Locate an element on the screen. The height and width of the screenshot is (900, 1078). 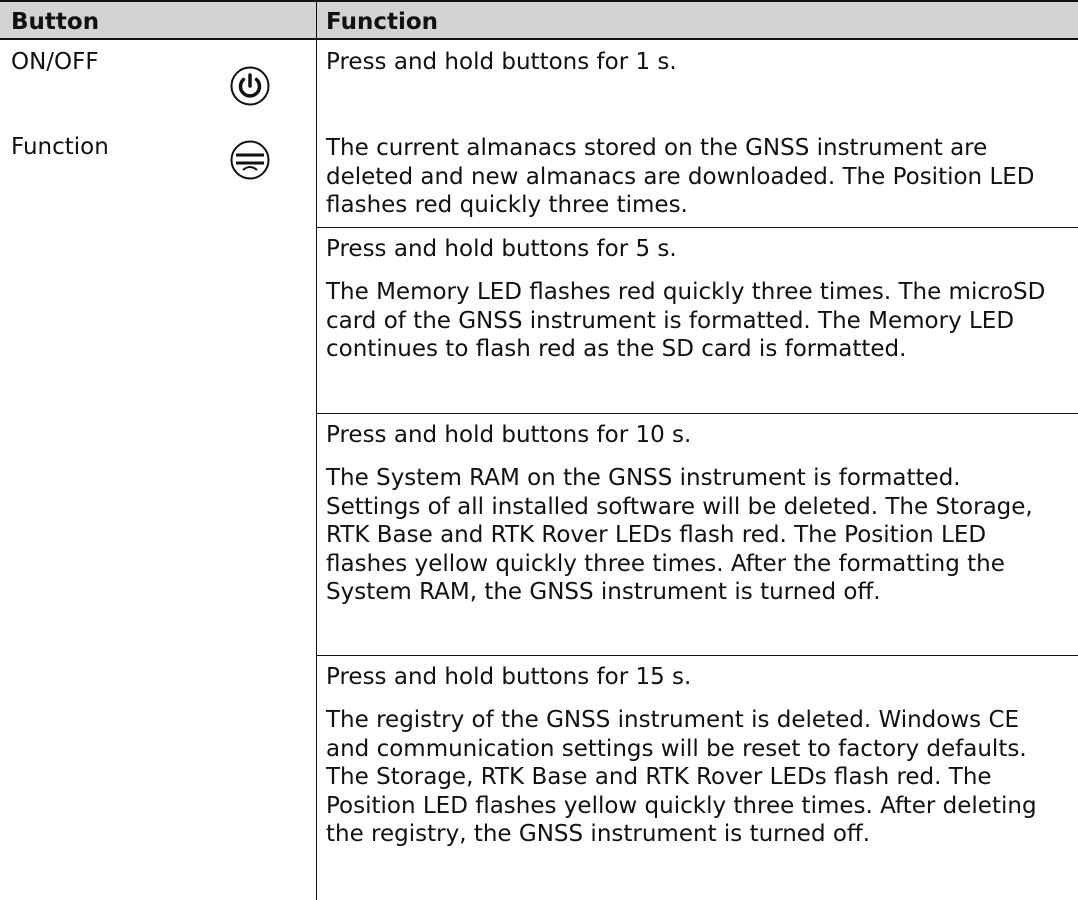
function-button-icon is located at coordinates (250, 160).